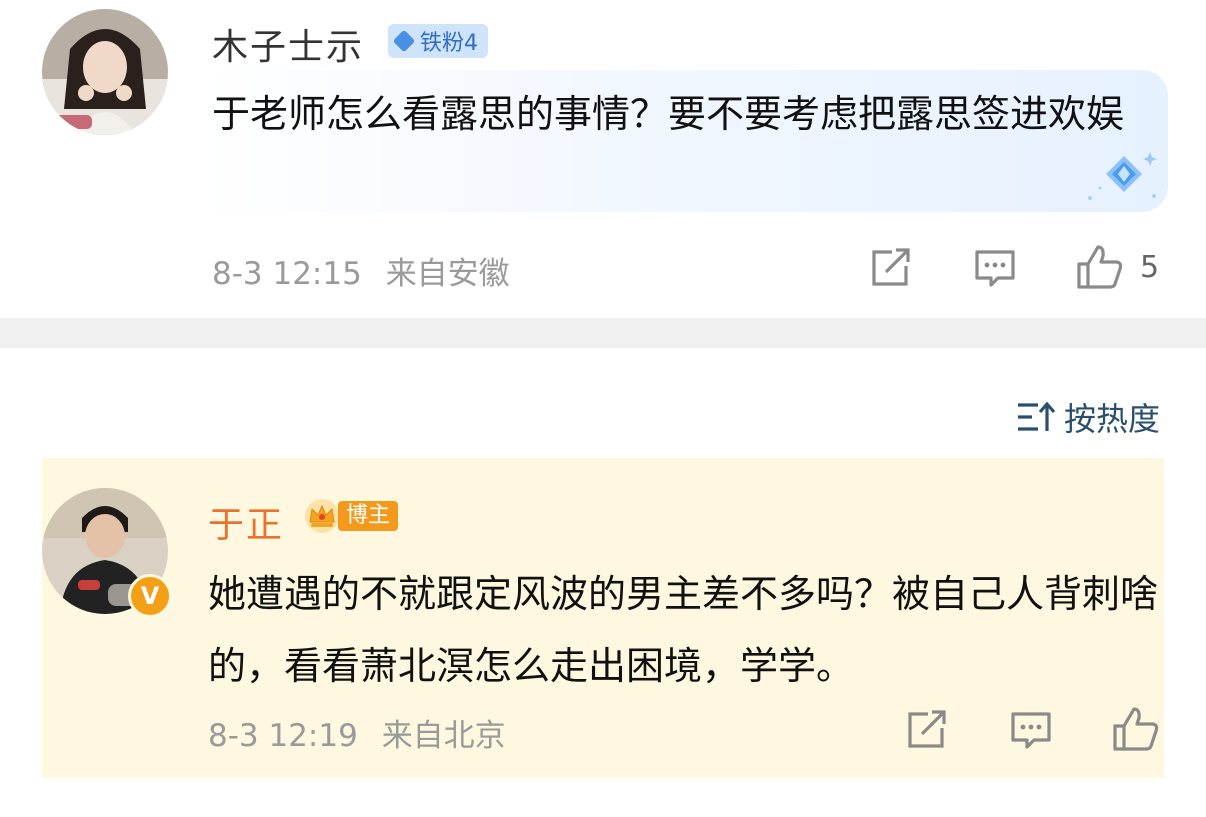 This screenshot has width=1206, height=817. What do you see at coordinates (322, 516) in the screenshot?
I see `crown-icon` at bounding box center [322, 516].